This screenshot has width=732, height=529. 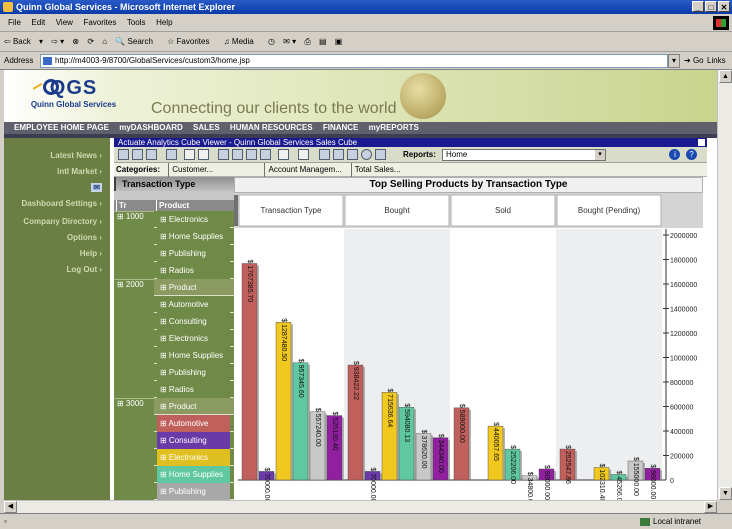 What do you see at coordinates (64, 23) in the screenshot?
I see `menu-view: View` at bounding box center [64, 23].